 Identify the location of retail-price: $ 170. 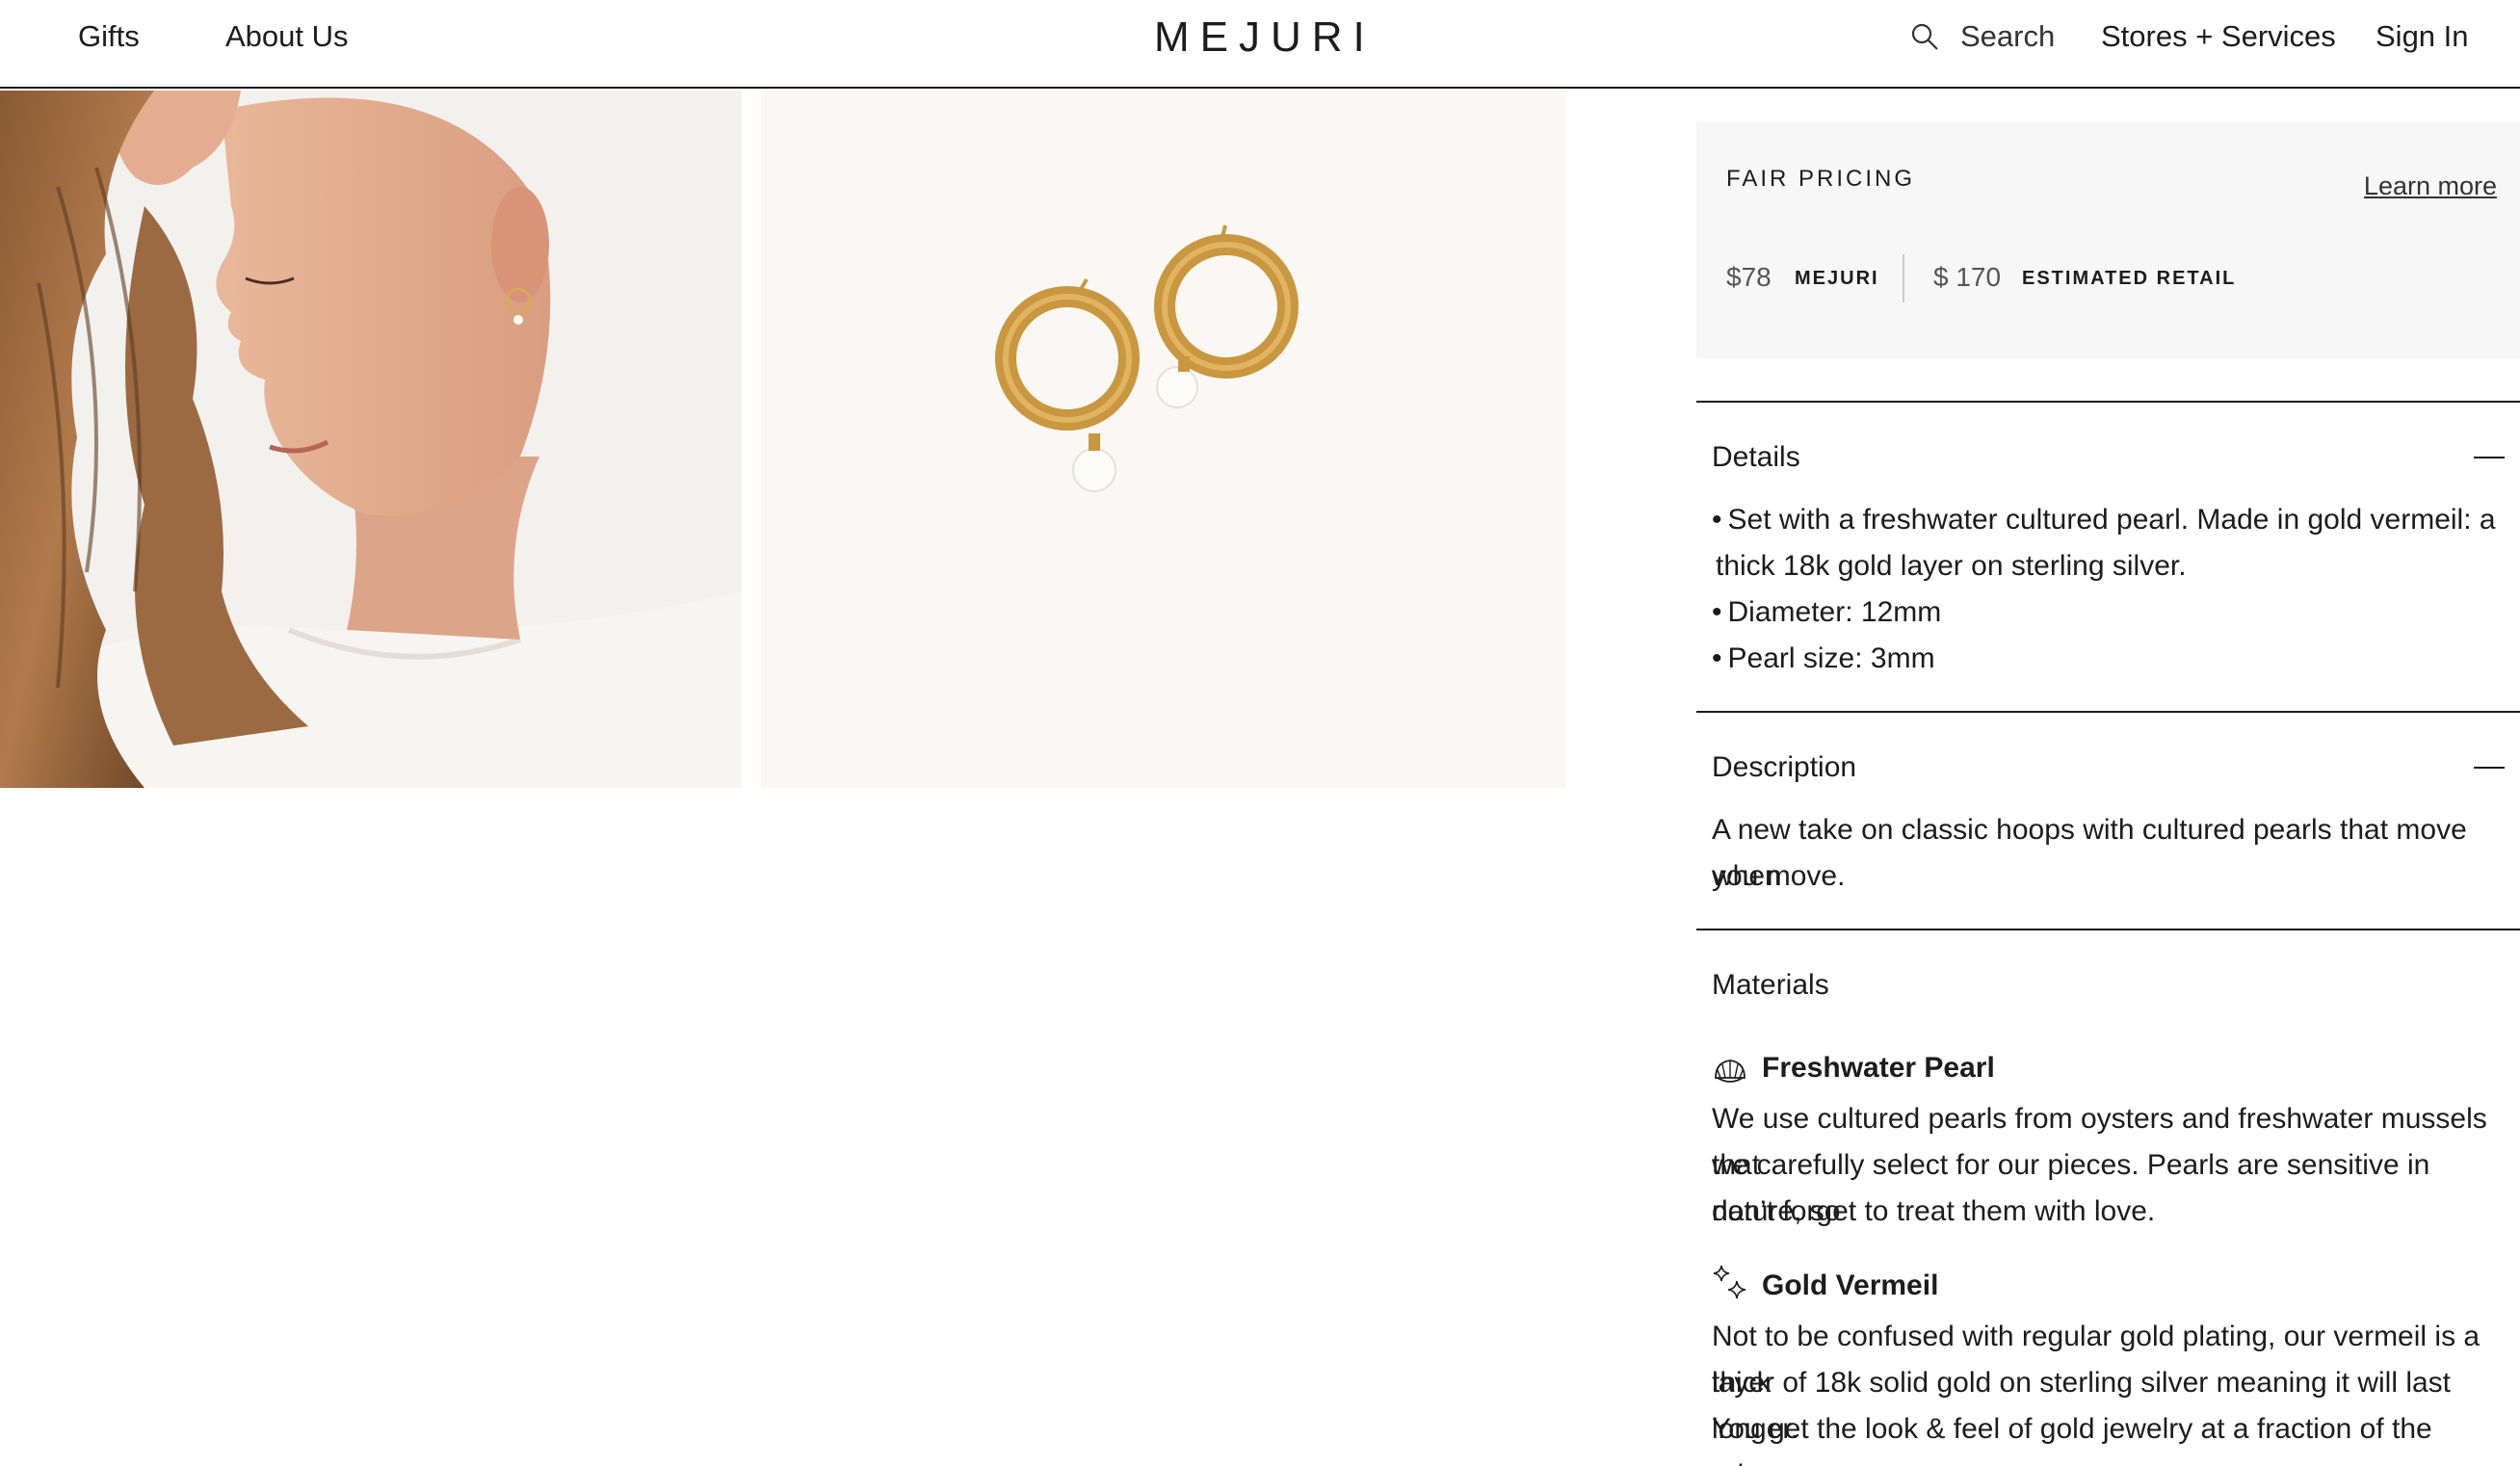
(1968, 277).